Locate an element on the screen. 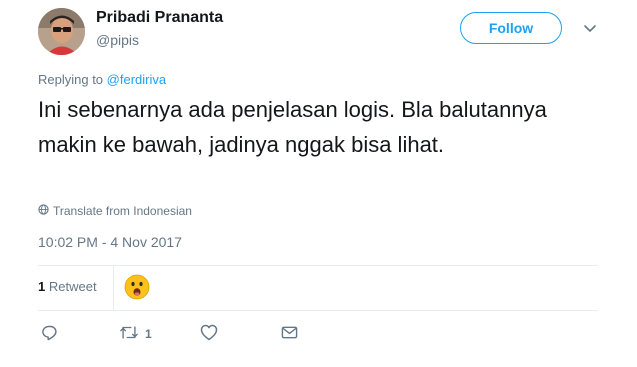 Image resolution: width=637 pixels, height=367 pixels. avatar is located at coordinates (61, 31).